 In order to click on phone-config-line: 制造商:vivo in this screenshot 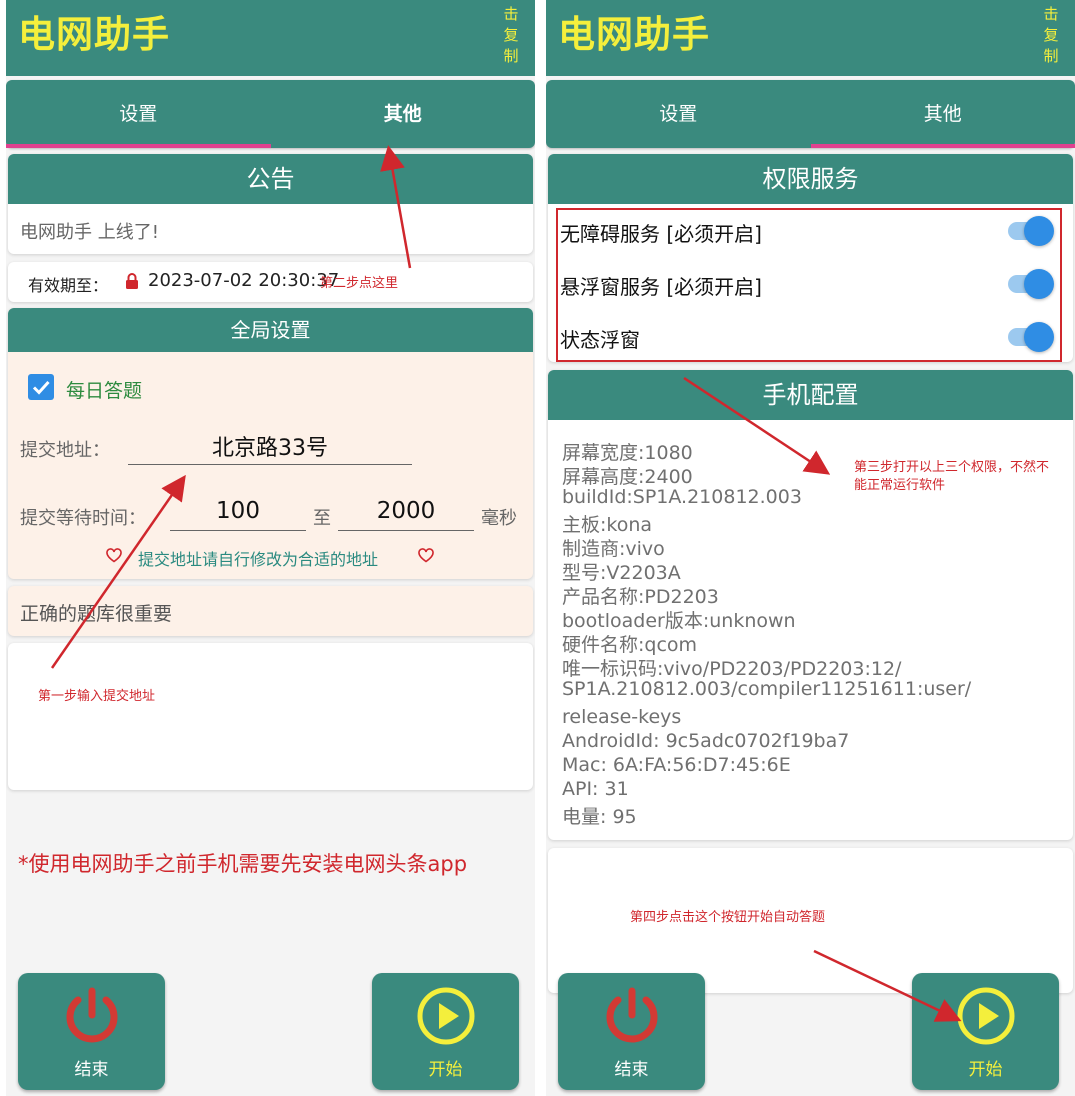, I will do `click(613, 549)`.